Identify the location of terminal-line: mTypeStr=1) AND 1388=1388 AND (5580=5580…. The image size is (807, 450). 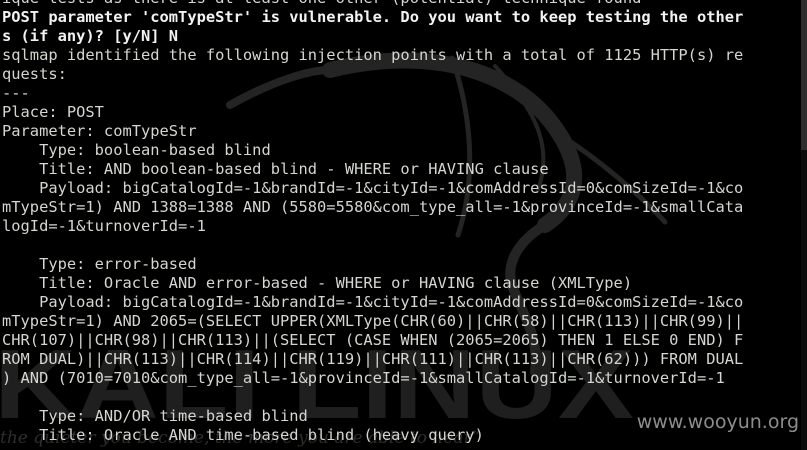
(373, 207).